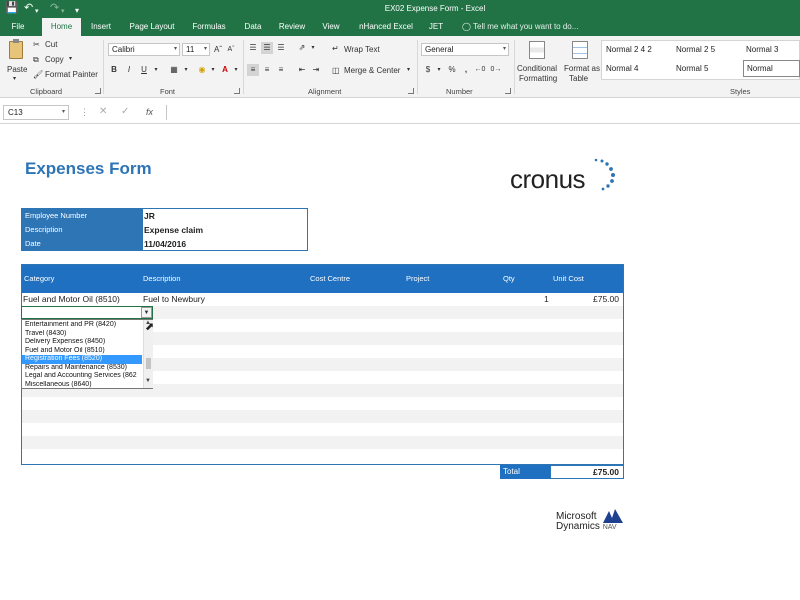 The image size is (800, 600). Describe the element at coordinates (508, 91) in the screenshot. I see `number-launcher-icon` at that location.